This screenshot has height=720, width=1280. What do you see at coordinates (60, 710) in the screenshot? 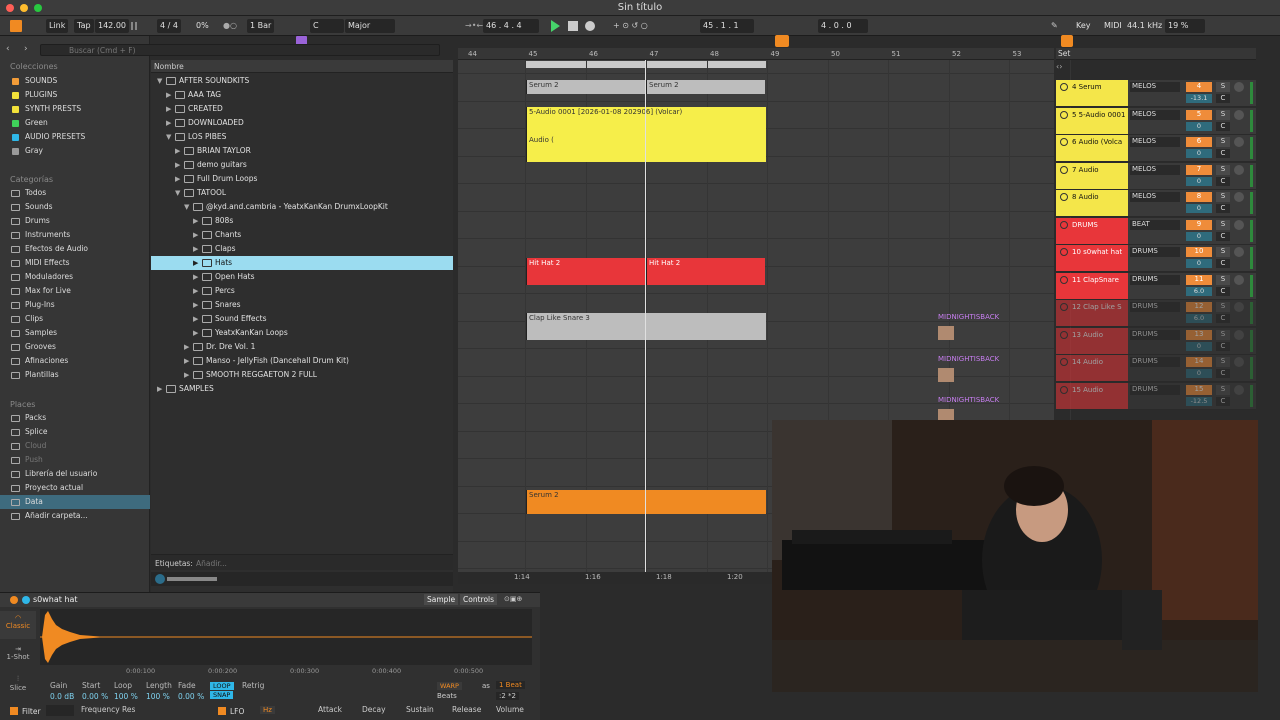
I see `filter-type-dropdown` at bounding box center [60, 710].